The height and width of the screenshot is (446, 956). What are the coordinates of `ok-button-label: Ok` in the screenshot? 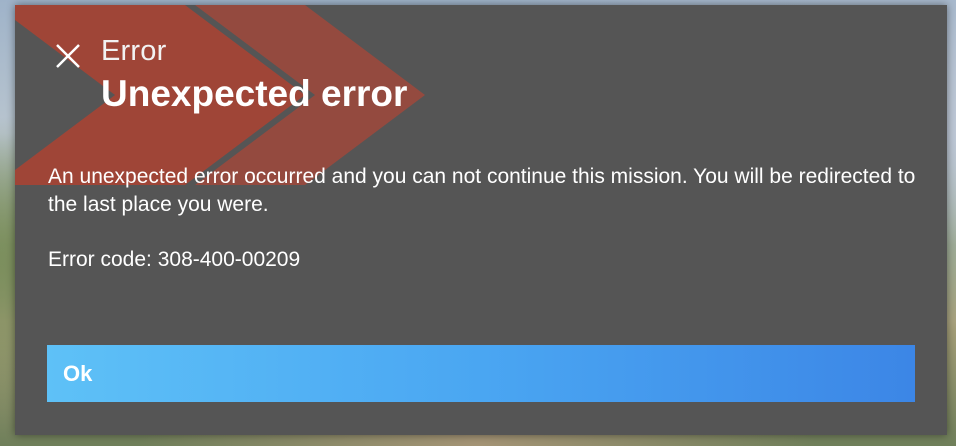 It's located at (78, 373).